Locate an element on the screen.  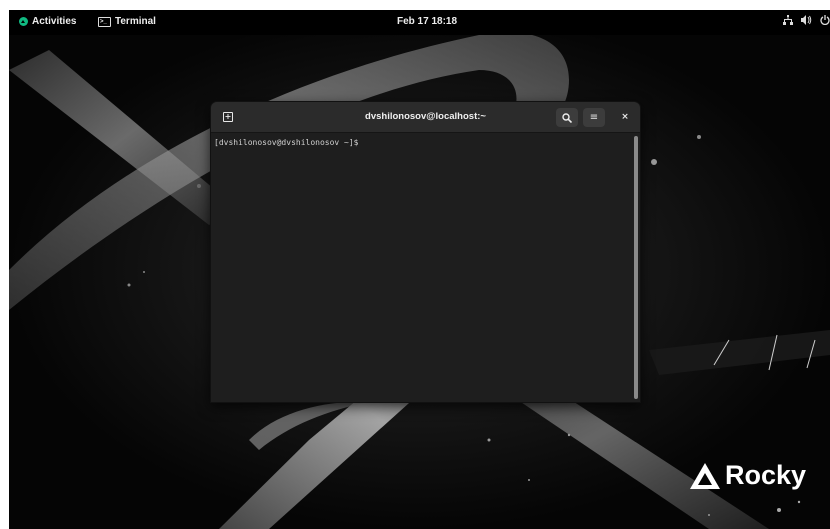
clock: Feb 17 18:18 is located at coordinates (427, 21).